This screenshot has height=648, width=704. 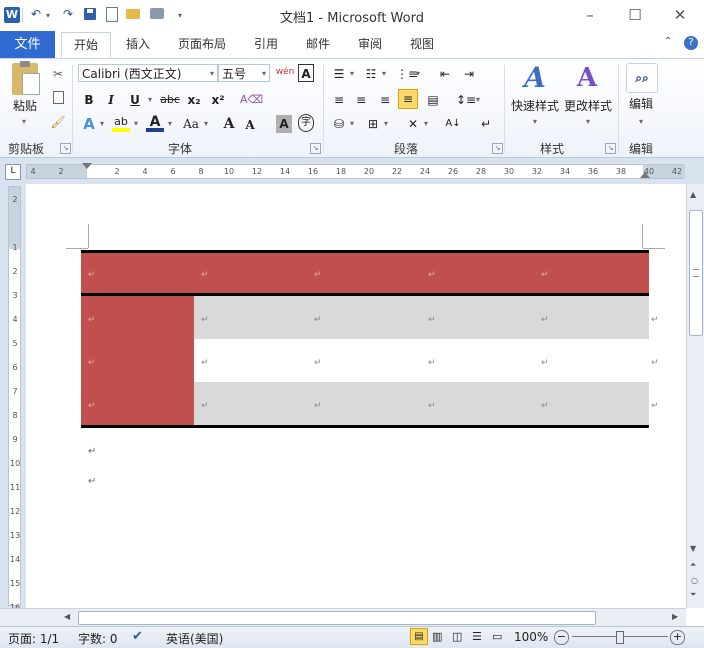 What do you see at coordinates (202, 44) in the screenshot?
I see `tab-page-layout: 页面布局` at bounding box center [202, 44].